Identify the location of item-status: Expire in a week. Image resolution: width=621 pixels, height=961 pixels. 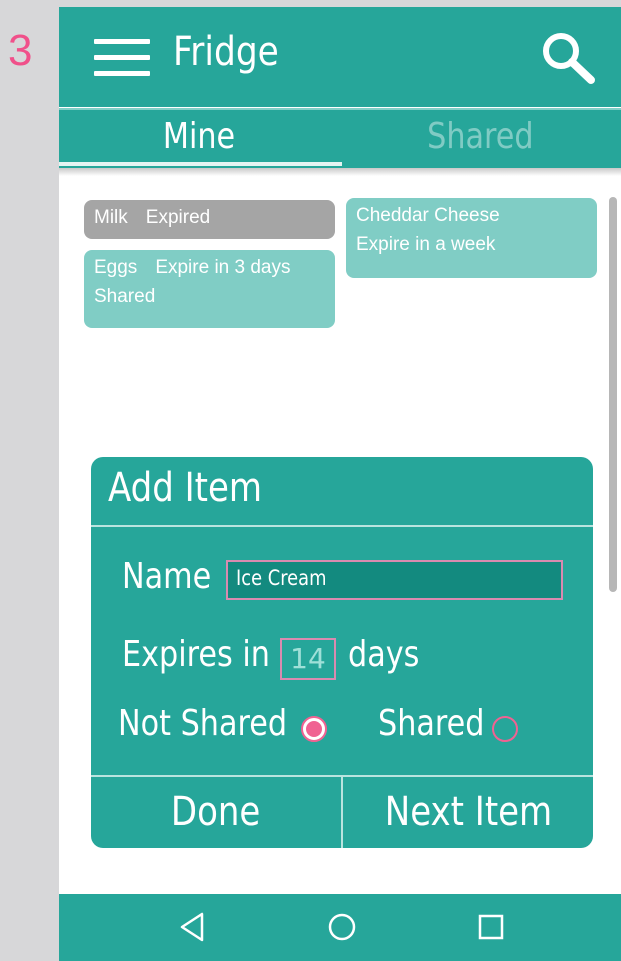
(426, 244).